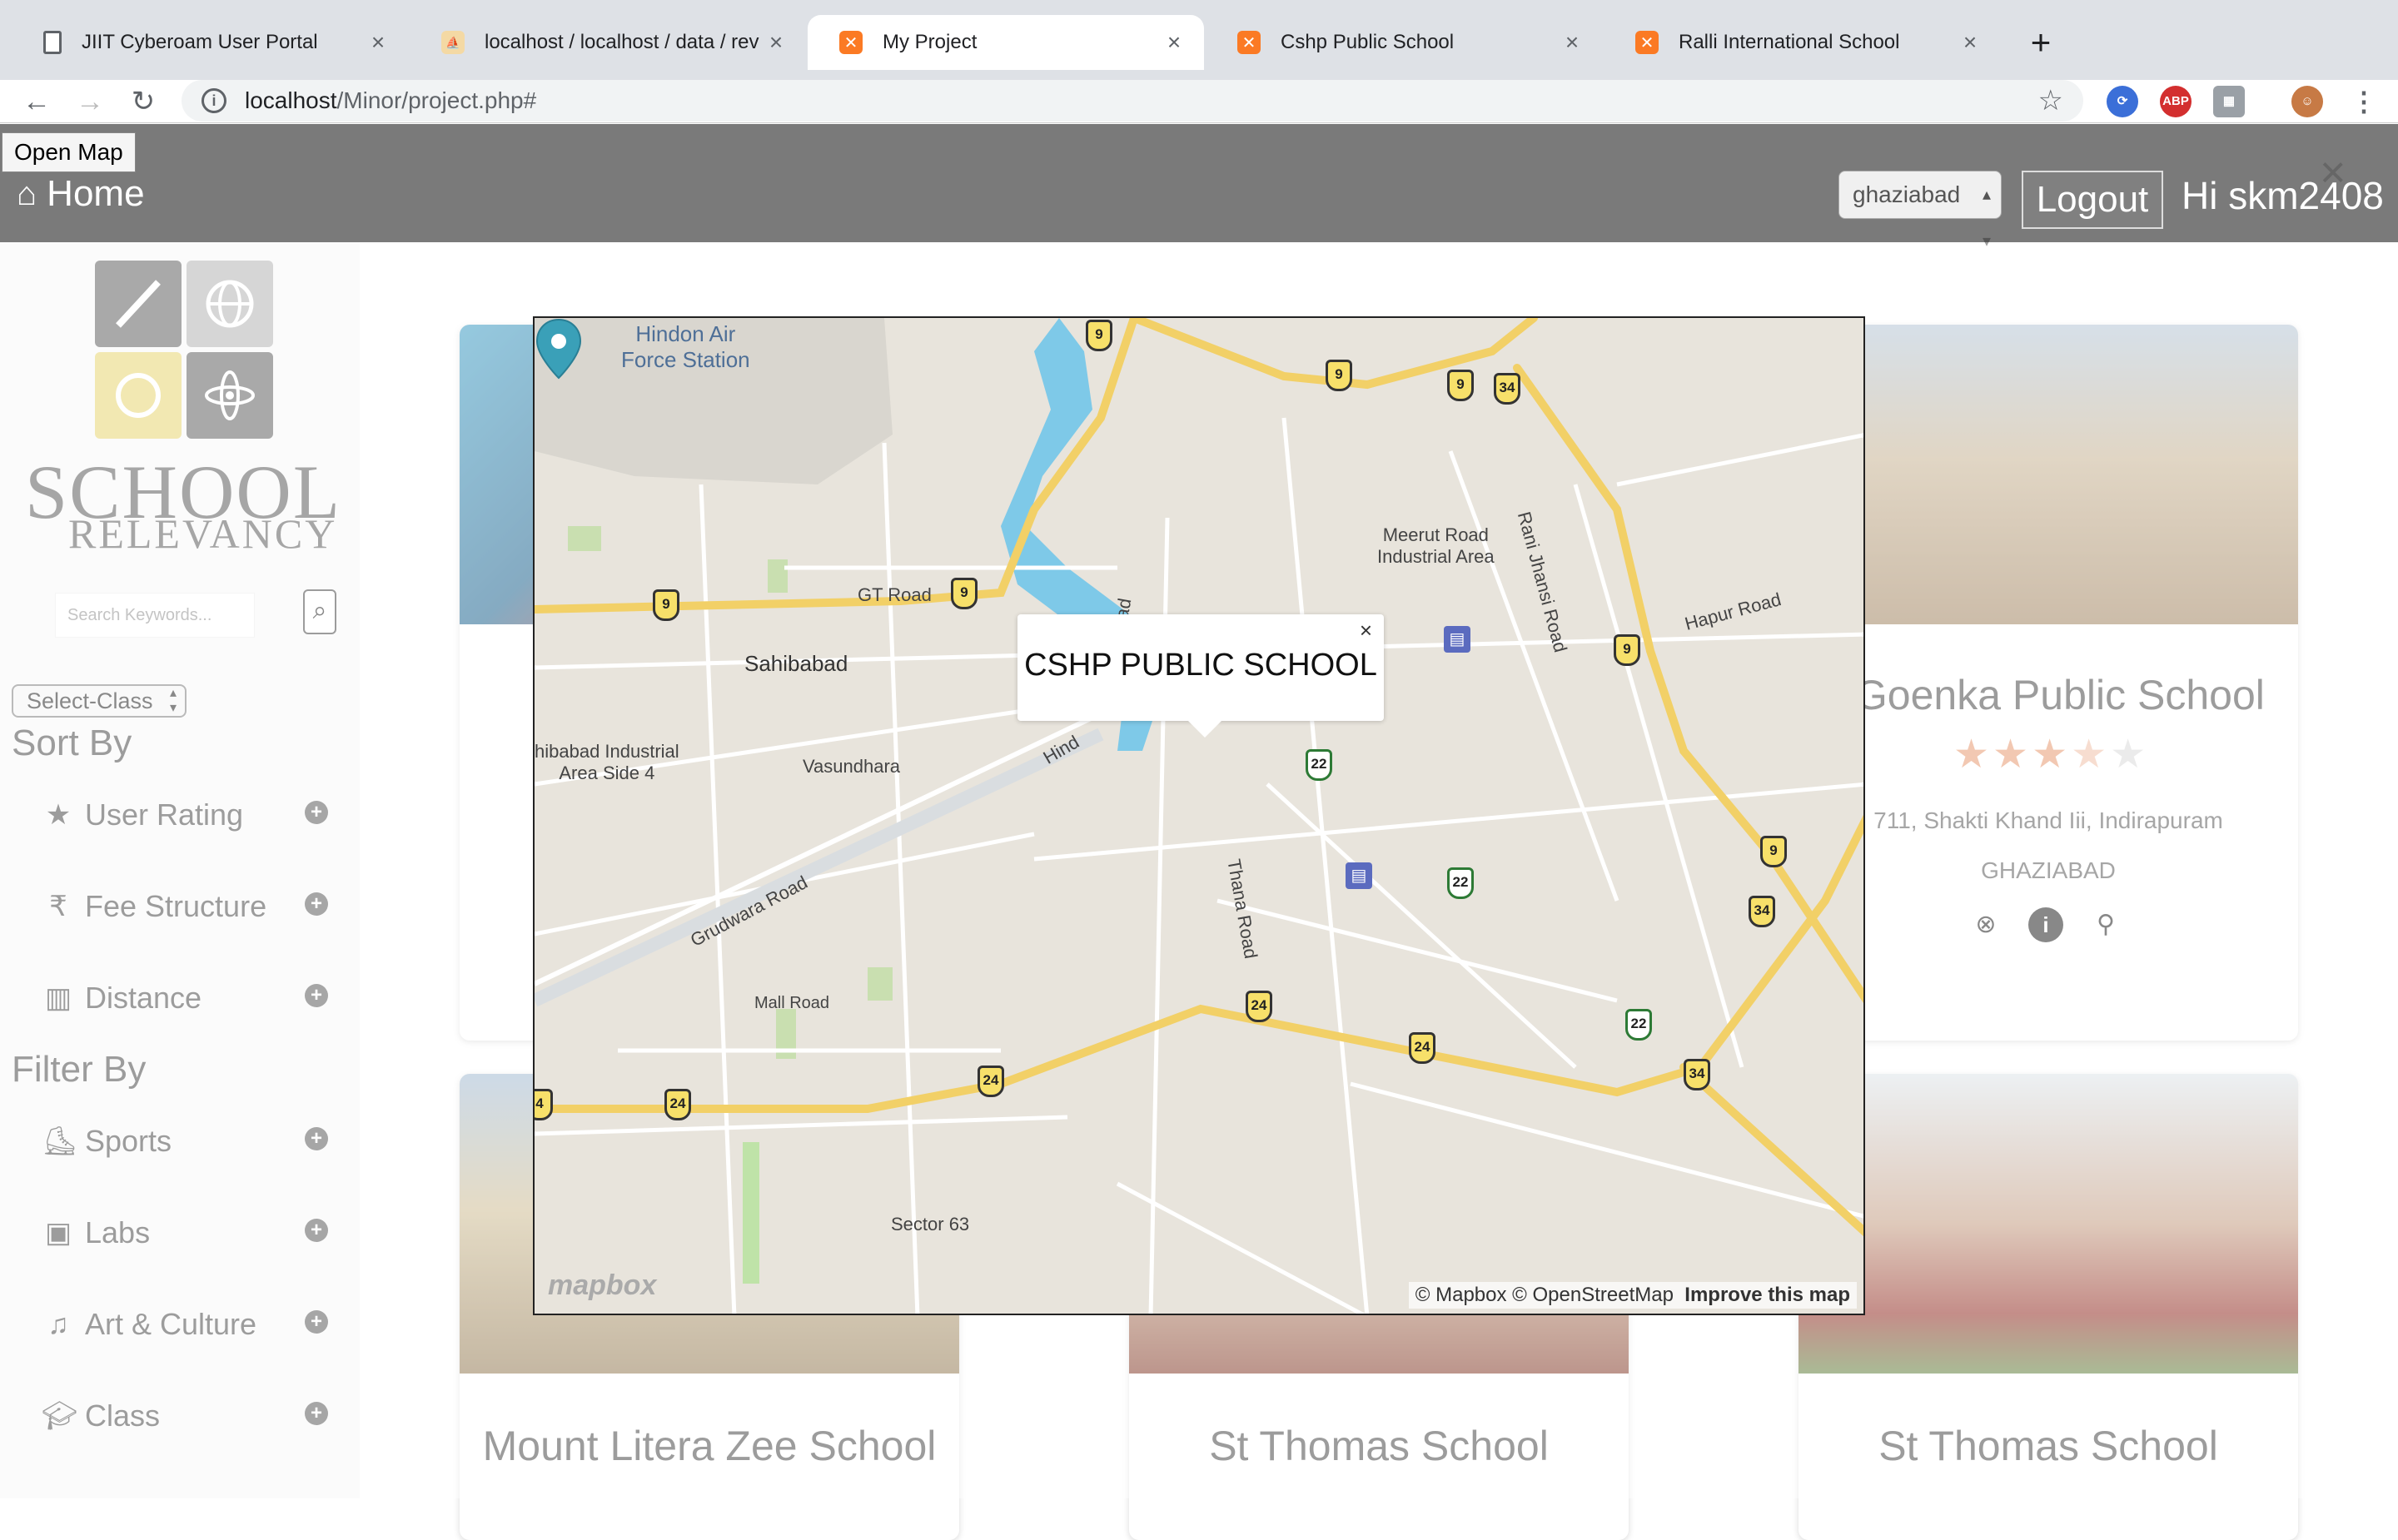 The width and height of the screenshot is (2398, 1540). What do you see at coordinates (930, 42) in the screenshot?
I see `tab-title: My Project` at bounding box center [930, 42].